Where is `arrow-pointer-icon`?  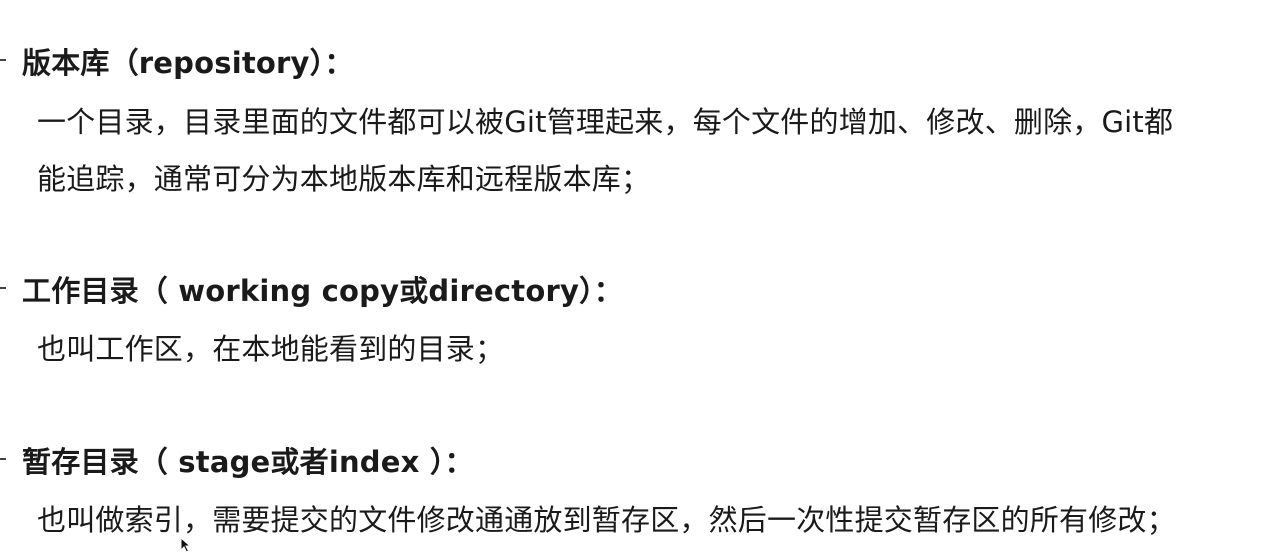
arrow-pointer-icon is located at coordinates (186, 545).